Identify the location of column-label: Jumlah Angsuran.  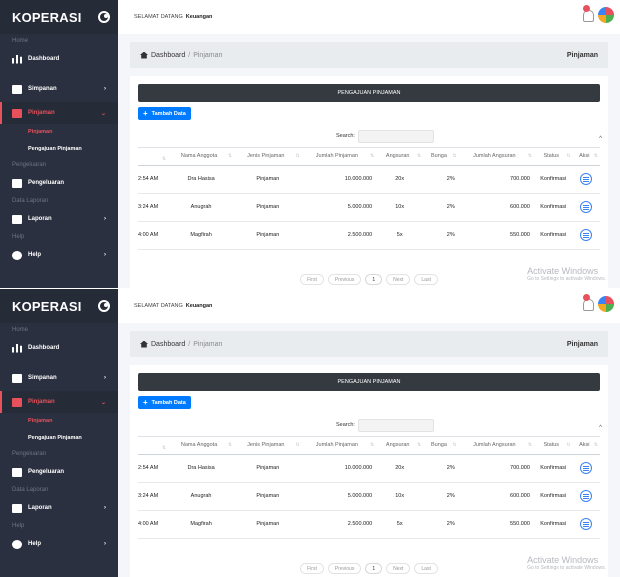
(494, 156).